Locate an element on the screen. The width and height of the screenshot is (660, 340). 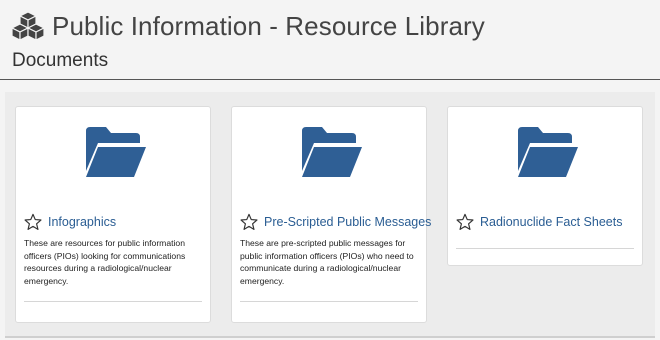
page-header: Public Information - Resource Library is located at coordinates (248, 26).